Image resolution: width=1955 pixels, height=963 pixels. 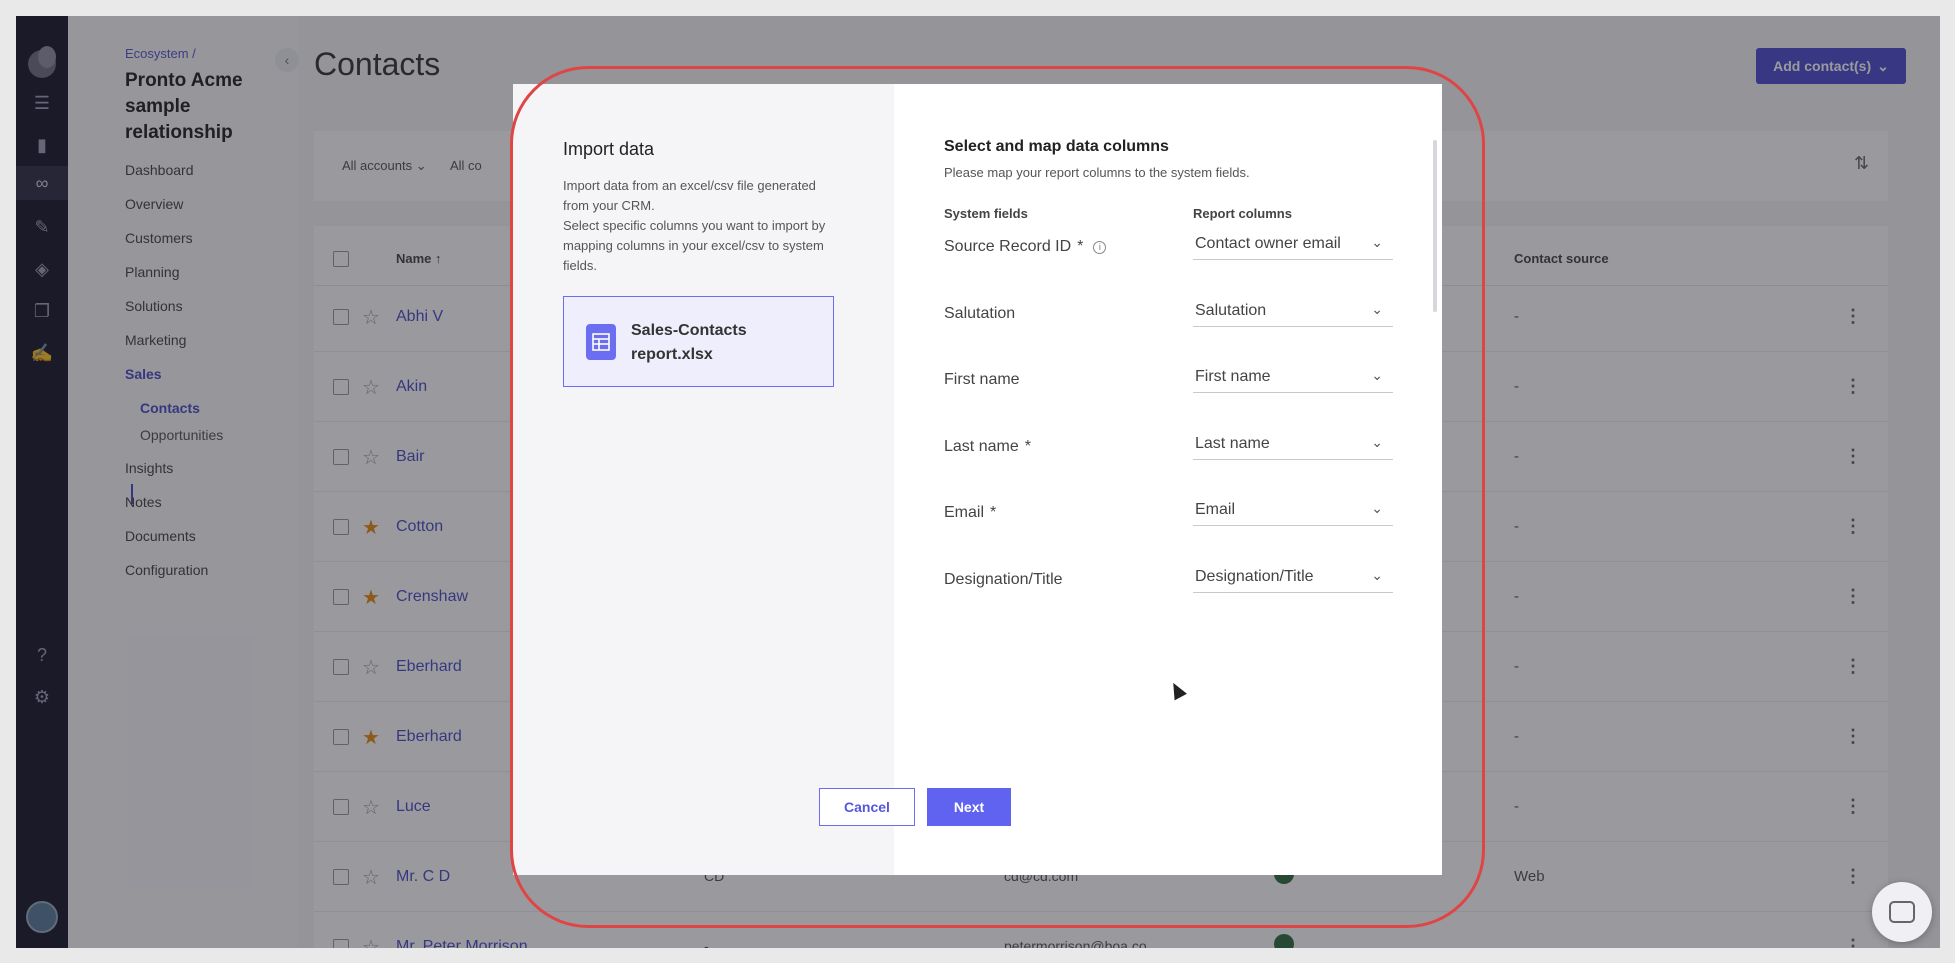 I want to click on chat-launcher-button, so click(x=1902, y=912).